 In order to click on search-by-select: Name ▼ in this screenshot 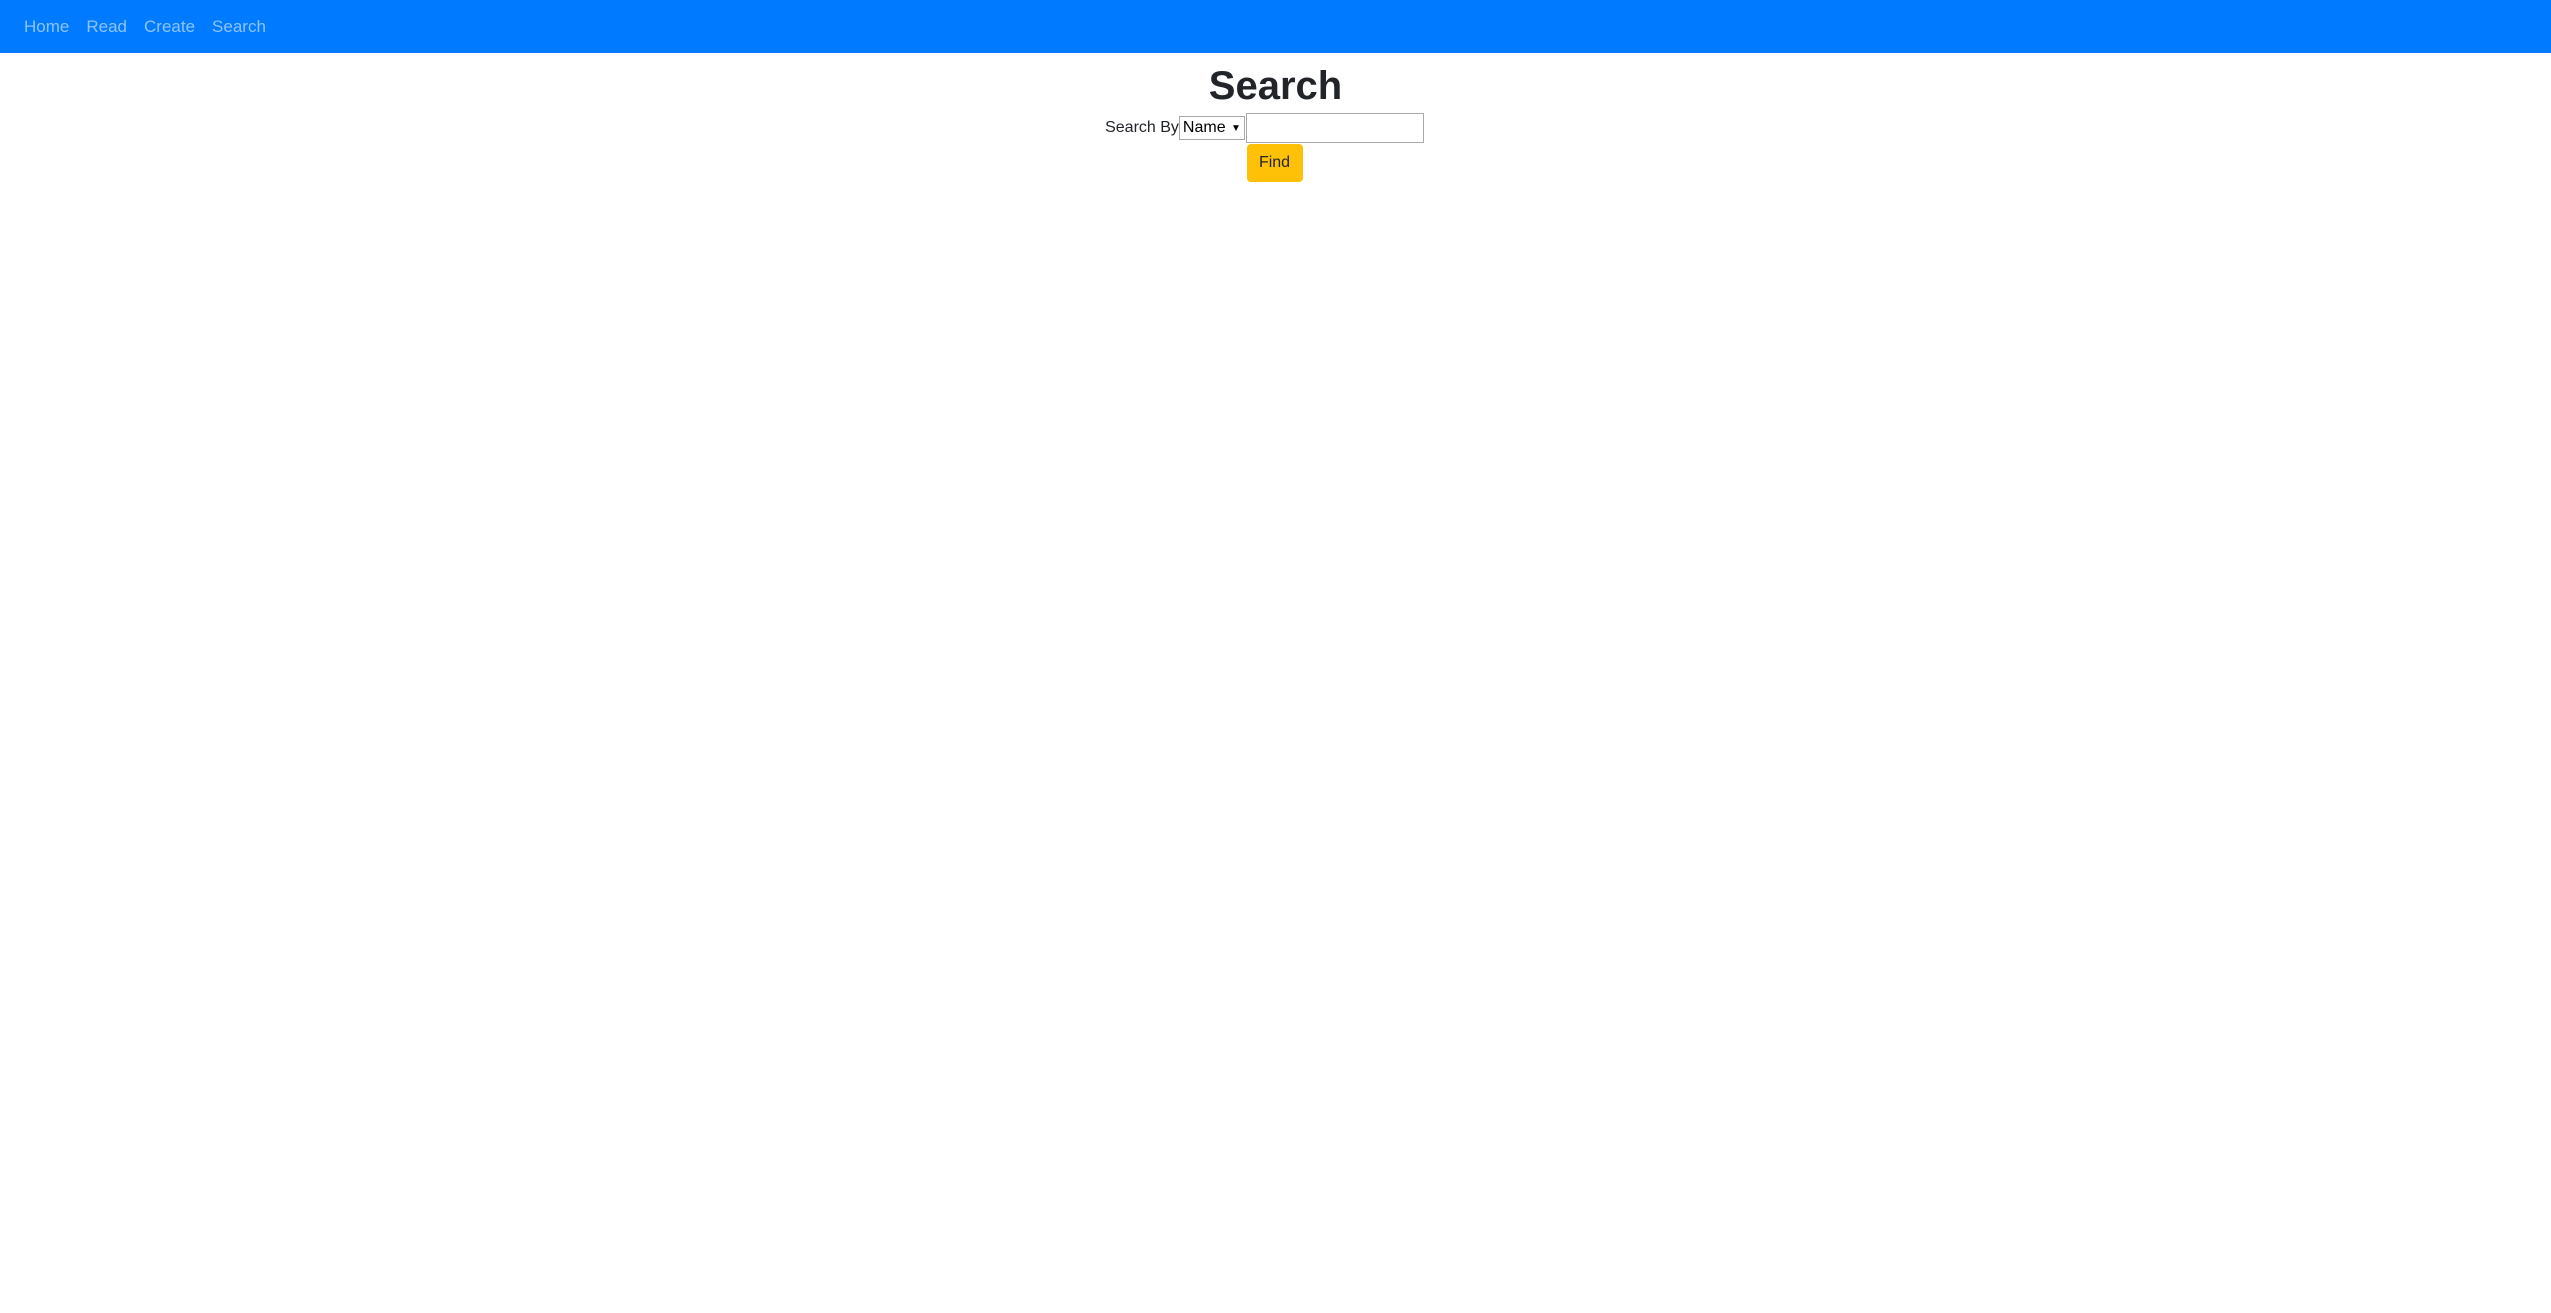, I will do `click(1211, 128)`.